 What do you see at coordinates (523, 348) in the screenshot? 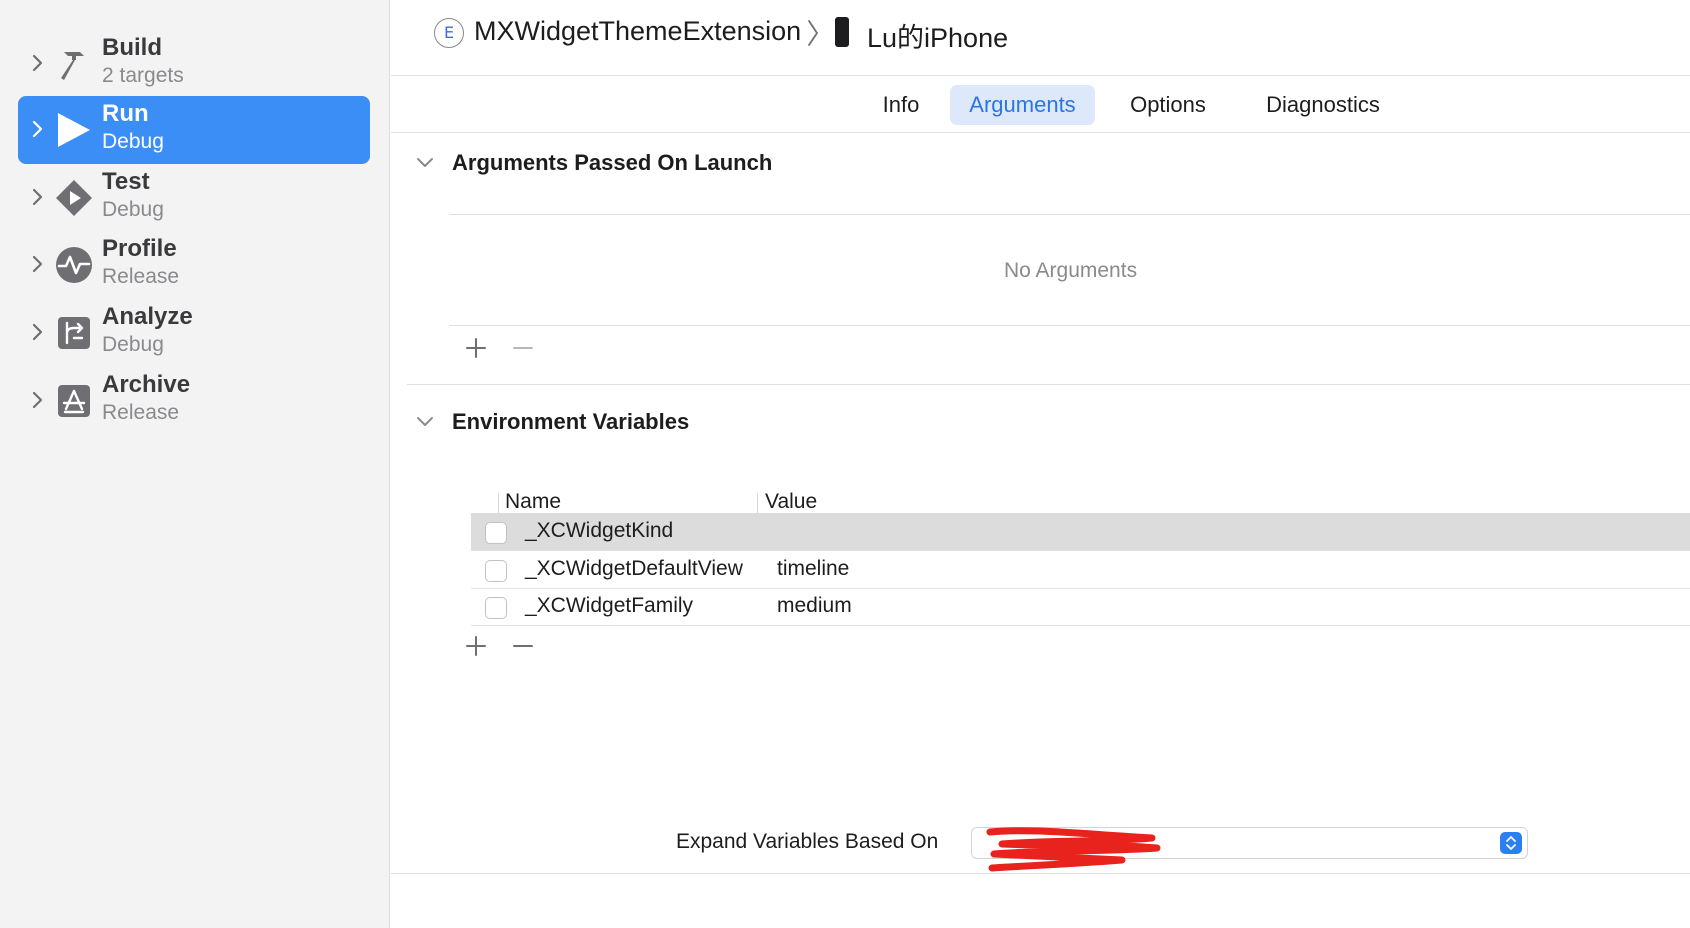
I see `remove-argument-button` at bounding box center [523, 348].